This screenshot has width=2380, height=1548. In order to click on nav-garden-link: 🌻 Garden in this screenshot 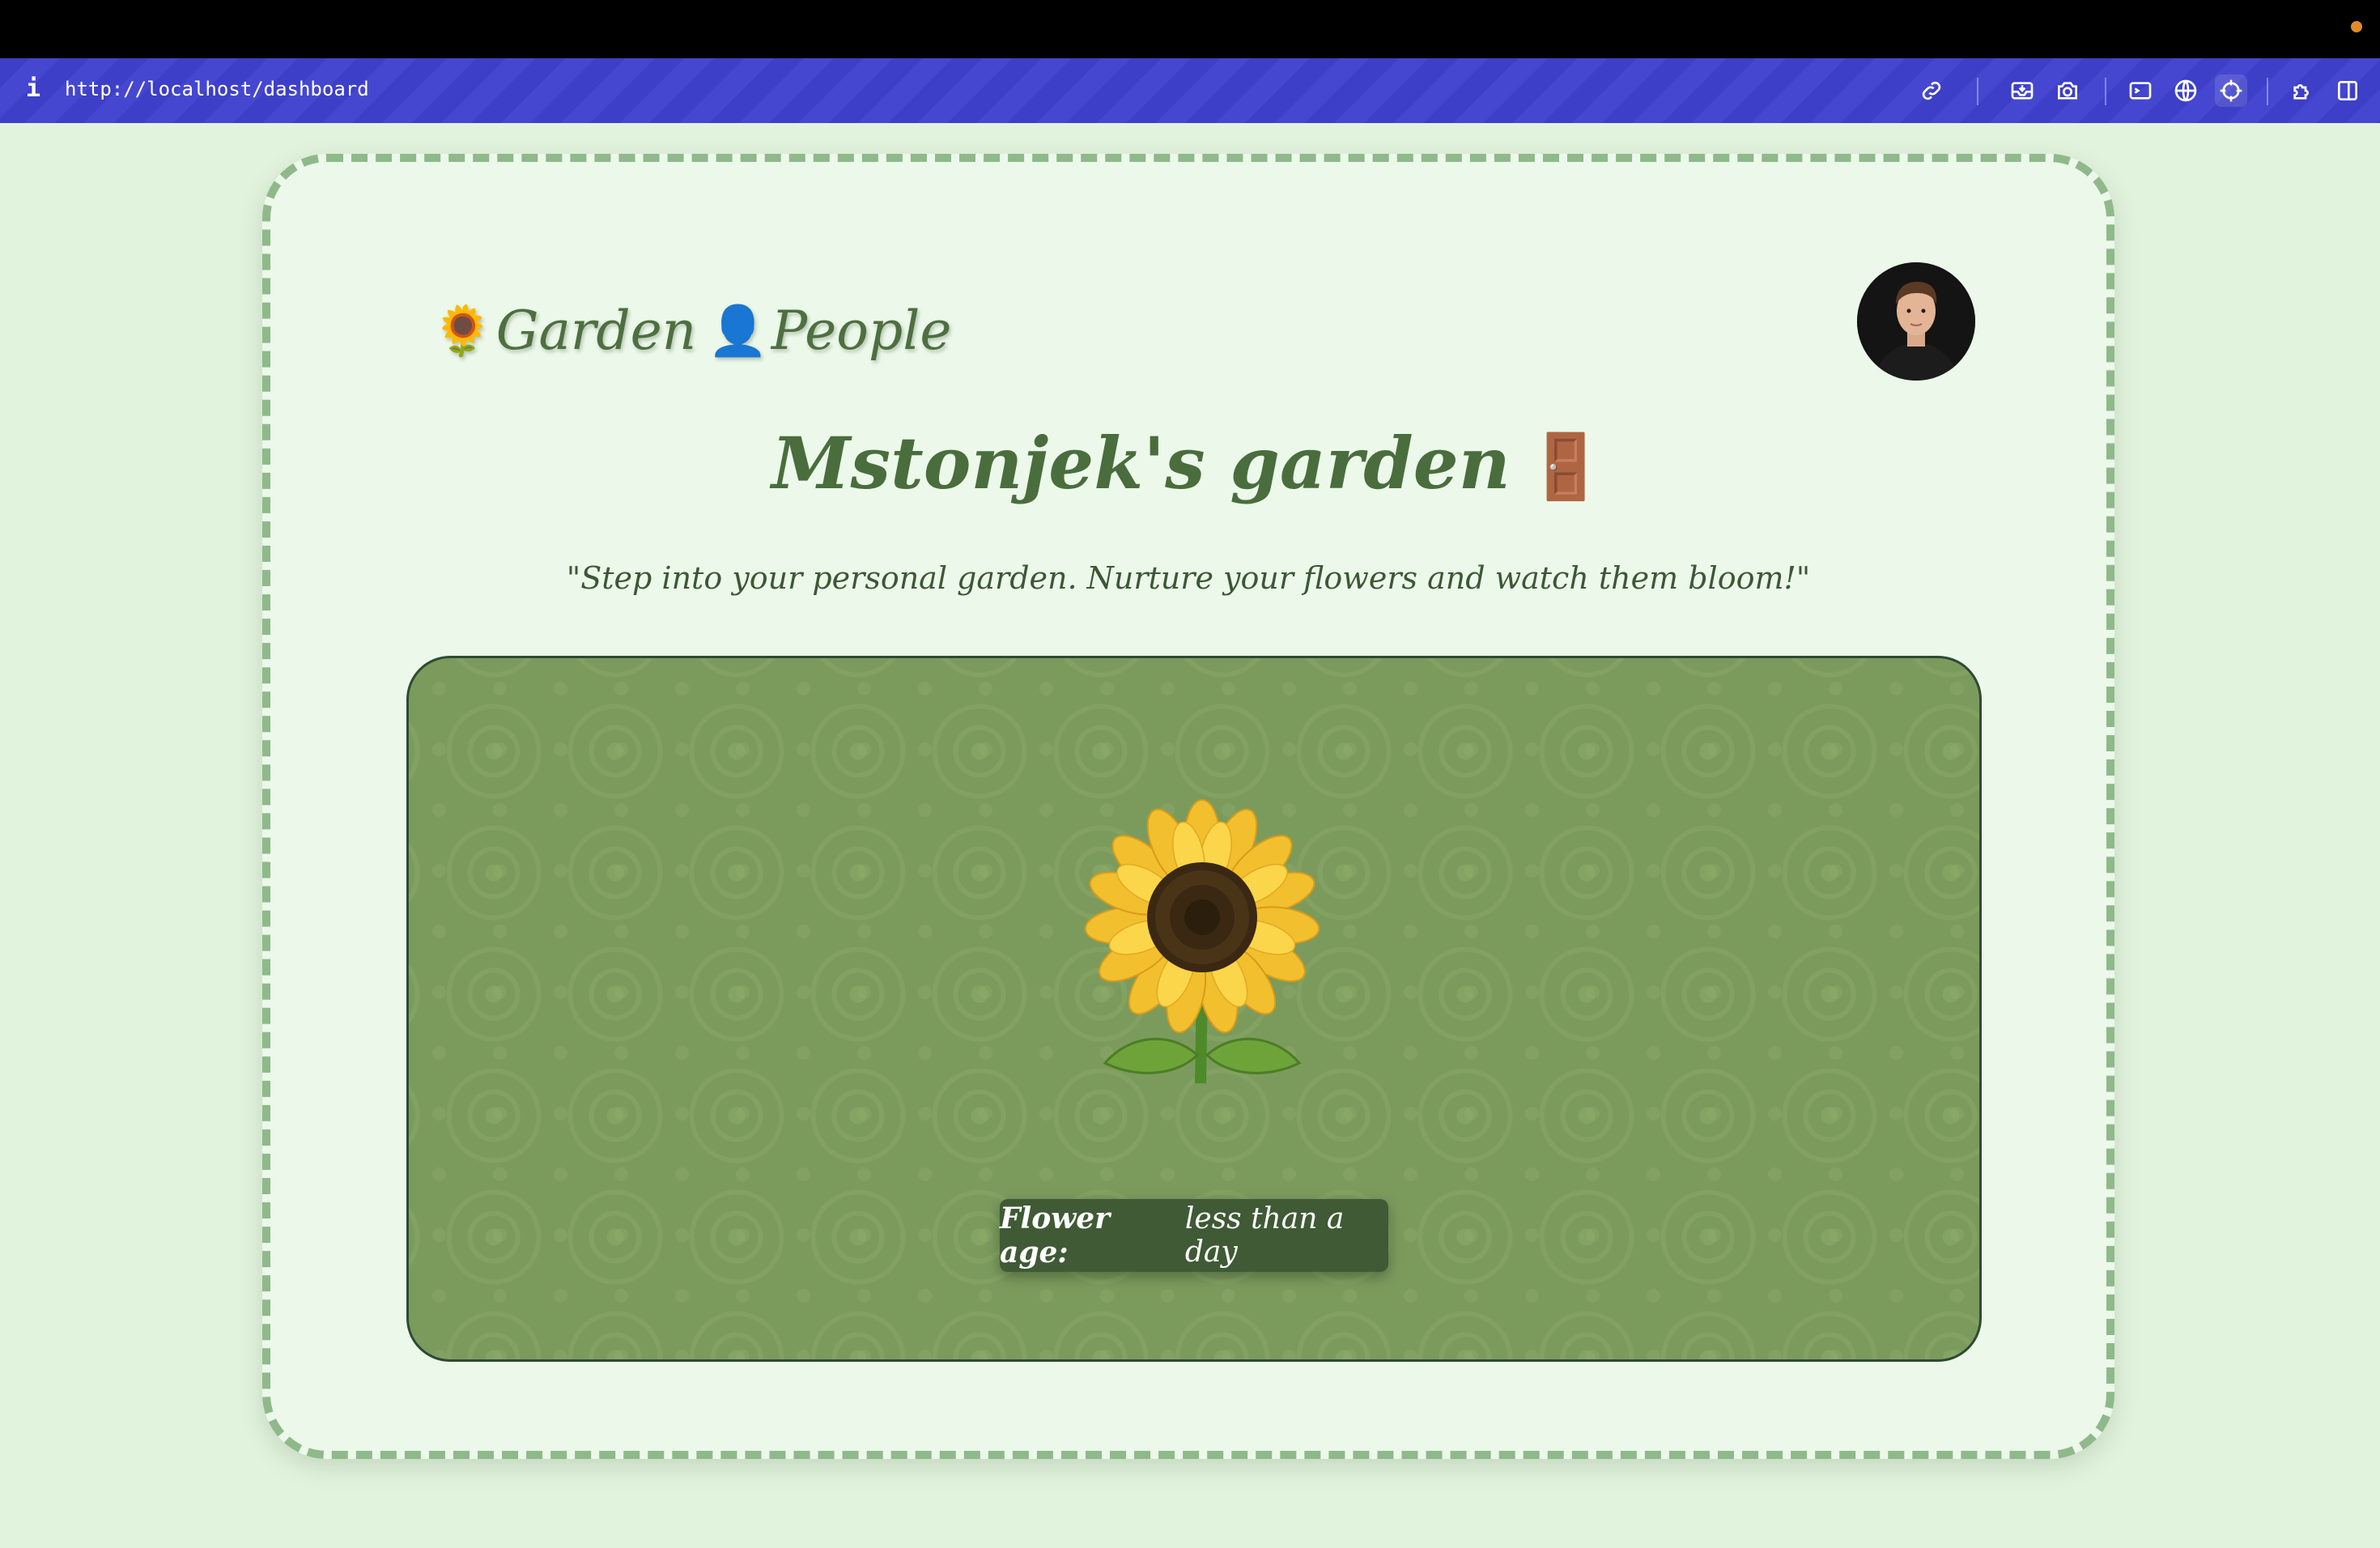, I will do `click(564, 331)`.